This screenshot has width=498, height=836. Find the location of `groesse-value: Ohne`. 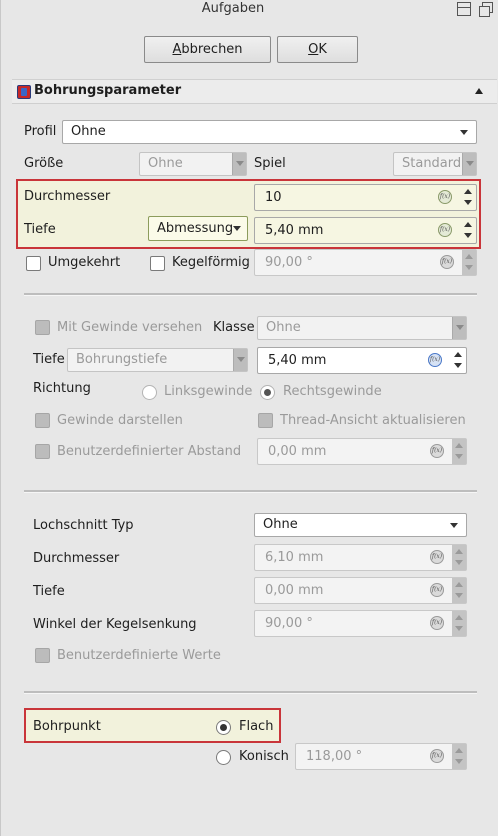

groesse-value: Ohne is located at coordinates (165, 163).